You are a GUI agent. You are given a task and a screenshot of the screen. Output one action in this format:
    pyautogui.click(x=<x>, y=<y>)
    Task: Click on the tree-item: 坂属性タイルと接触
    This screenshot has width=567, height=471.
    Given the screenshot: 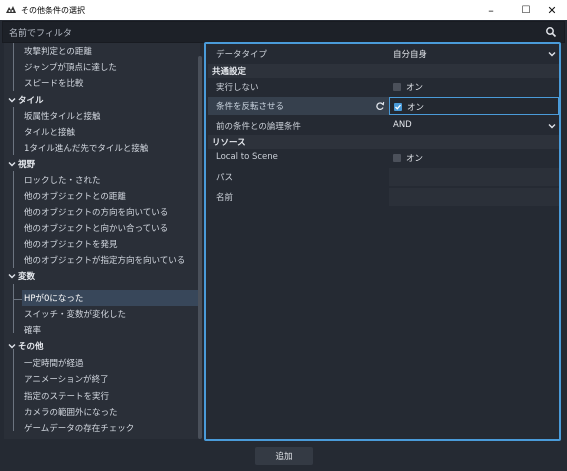 What is the action you would take?
    pyautogui.click(x=100, y=116)
    